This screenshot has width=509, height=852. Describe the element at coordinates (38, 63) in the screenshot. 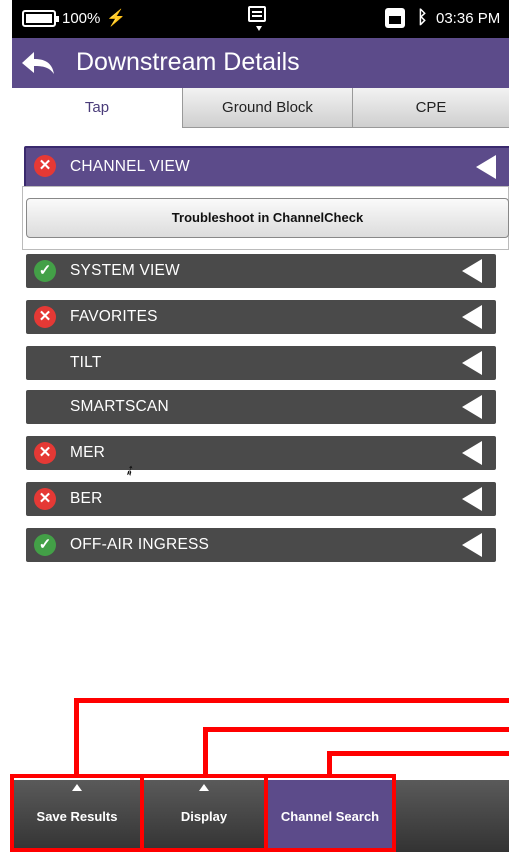

I see `back-arrow-icon` at that location.